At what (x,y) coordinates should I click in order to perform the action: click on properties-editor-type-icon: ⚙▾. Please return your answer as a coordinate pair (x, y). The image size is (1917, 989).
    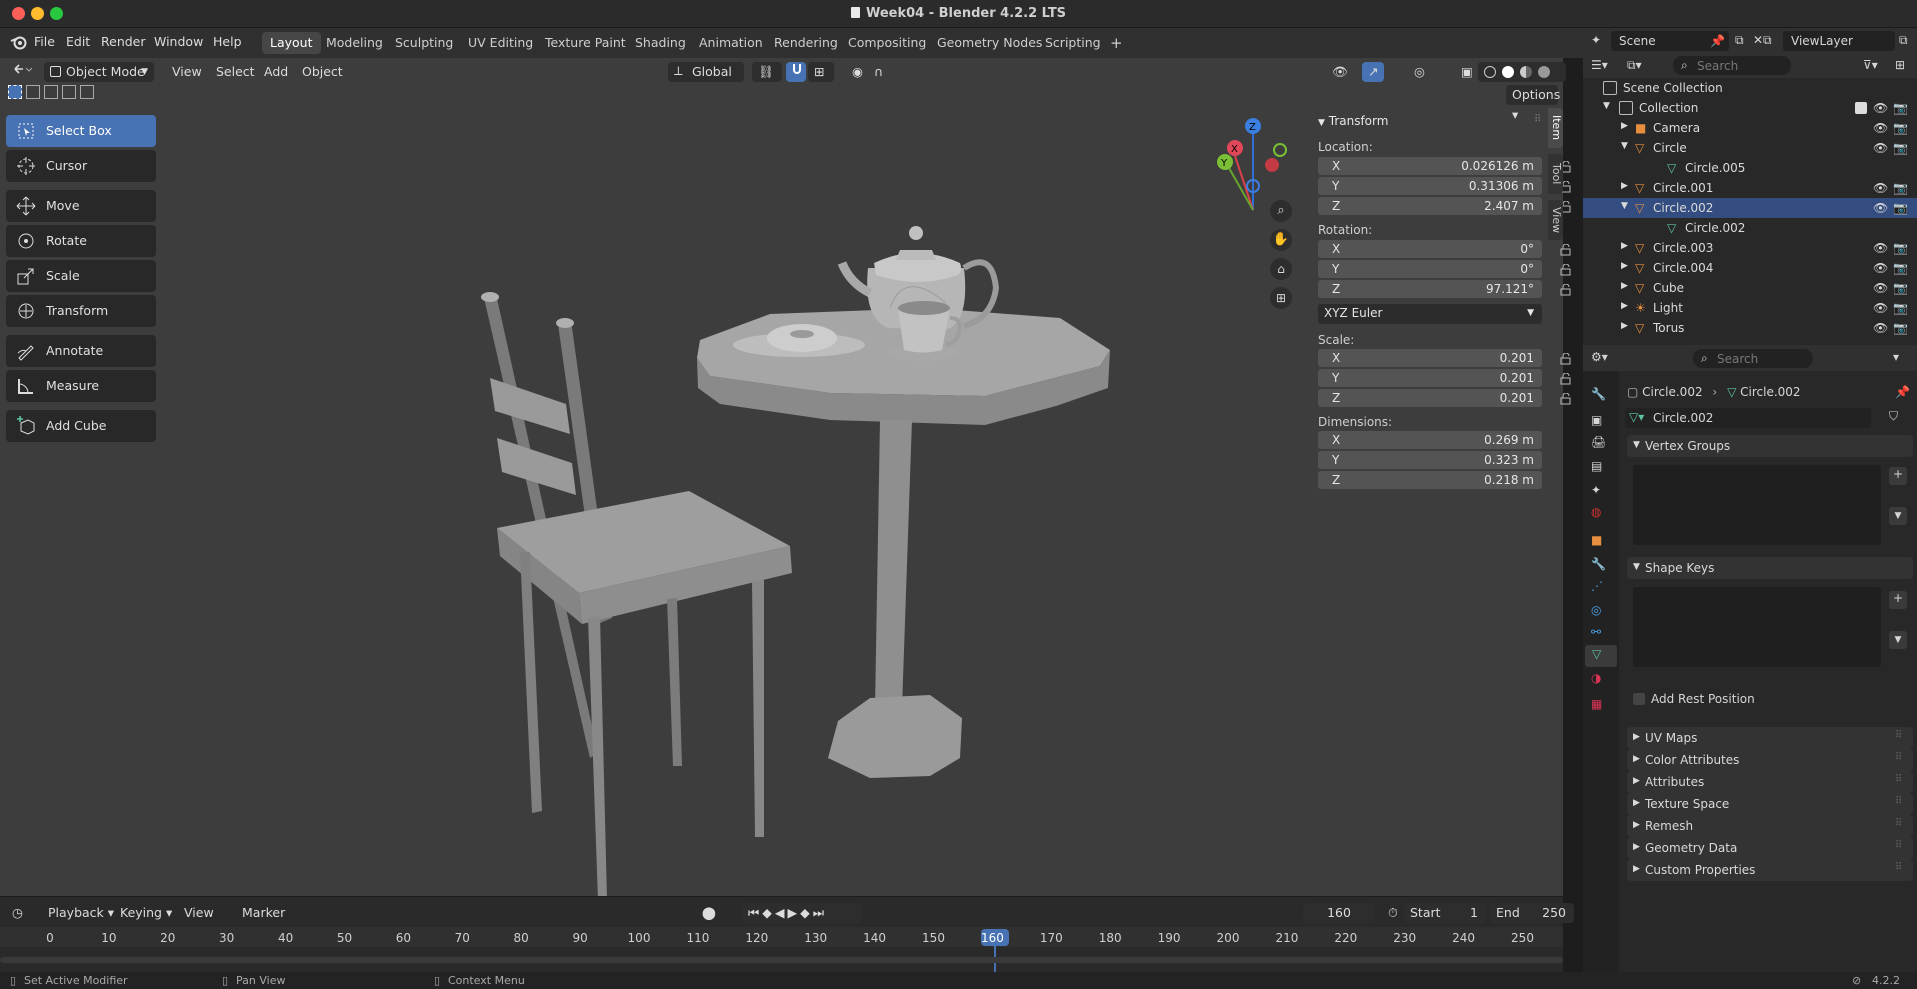
    Looking at the image, I should click on (1599, 357).